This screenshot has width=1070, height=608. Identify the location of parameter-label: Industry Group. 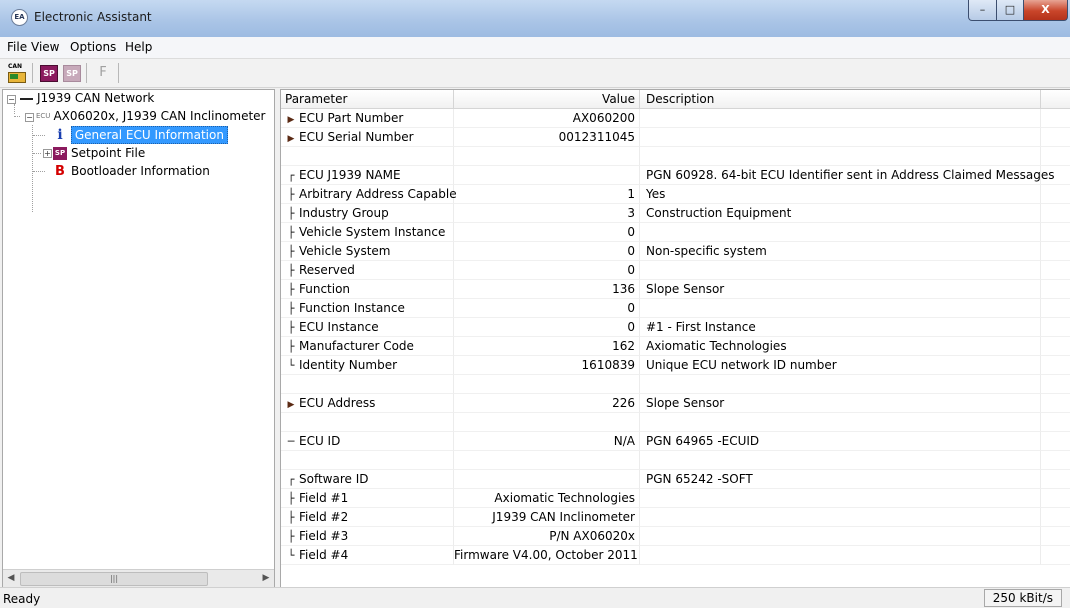
(344, 213).